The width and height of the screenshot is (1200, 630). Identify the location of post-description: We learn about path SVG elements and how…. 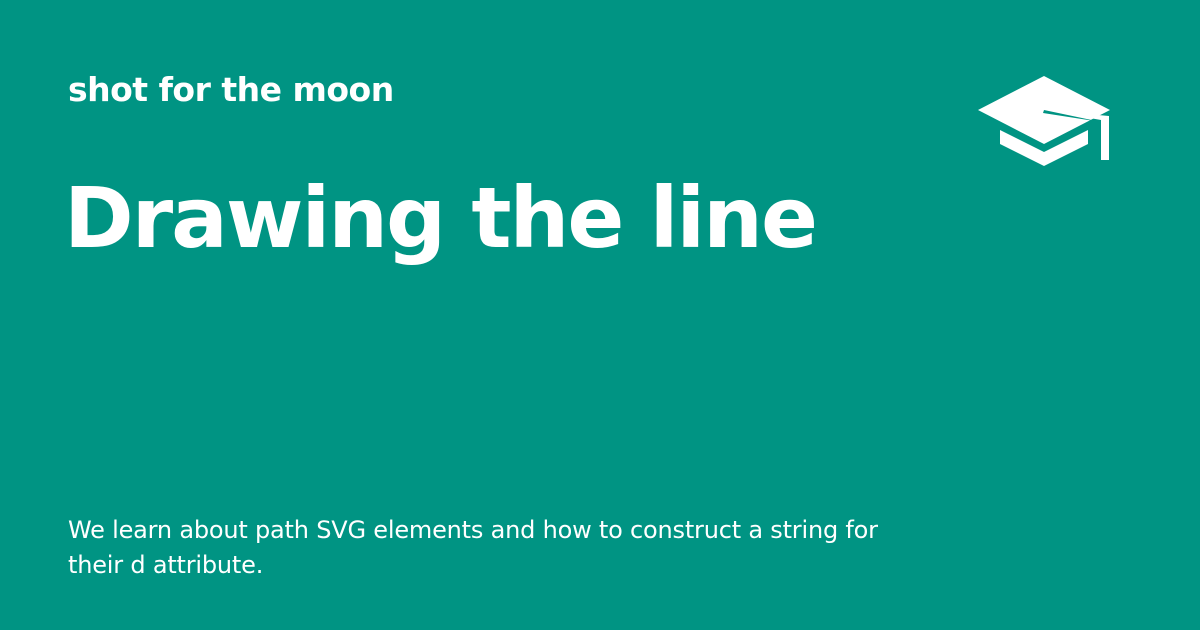
(473, 547).